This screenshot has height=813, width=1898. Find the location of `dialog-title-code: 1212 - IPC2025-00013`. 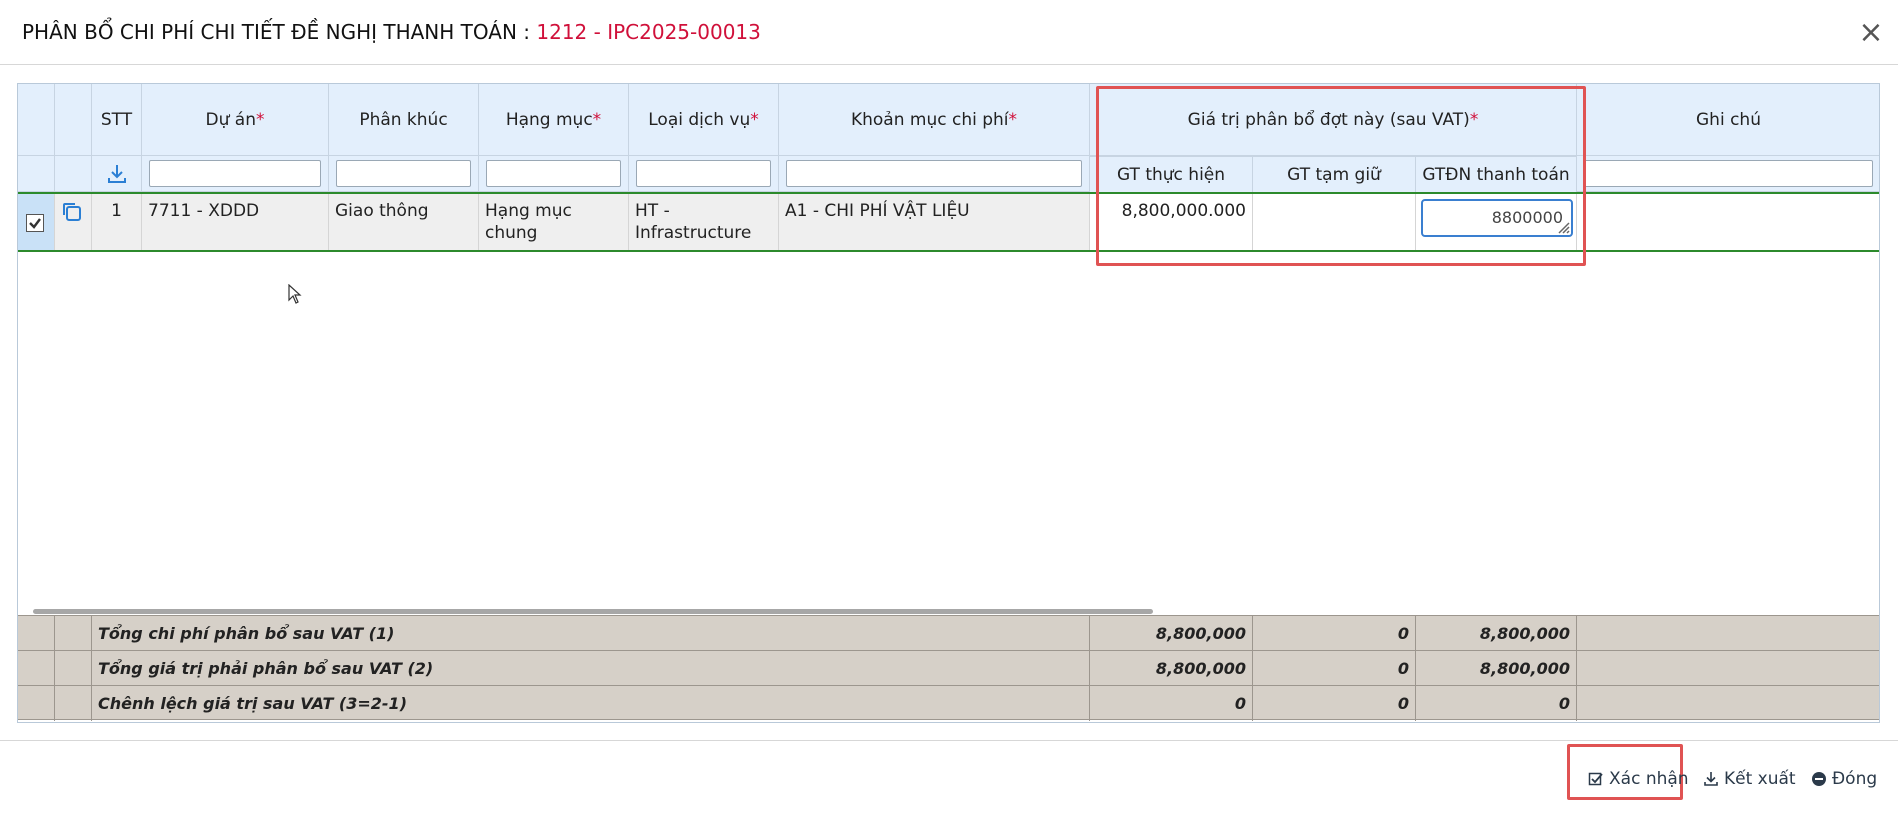

dialog-title-code: 1212 - IPC2025-00013 is located at coordinates (648, 32).